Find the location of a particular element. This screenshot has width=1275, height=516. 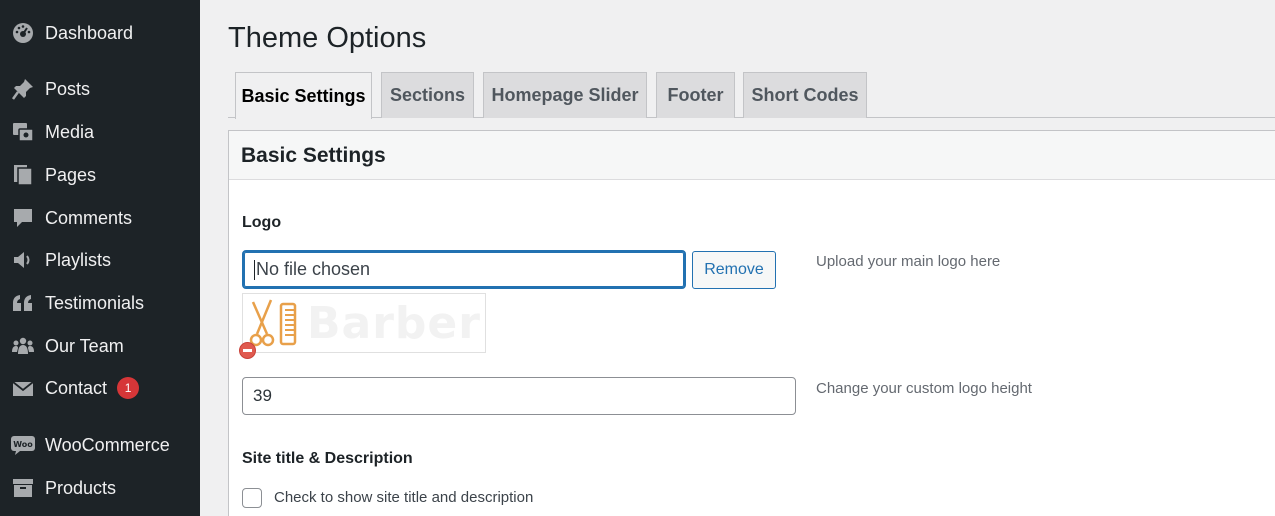

panel-title: Basic Settings is located at coordinates (313, 155).